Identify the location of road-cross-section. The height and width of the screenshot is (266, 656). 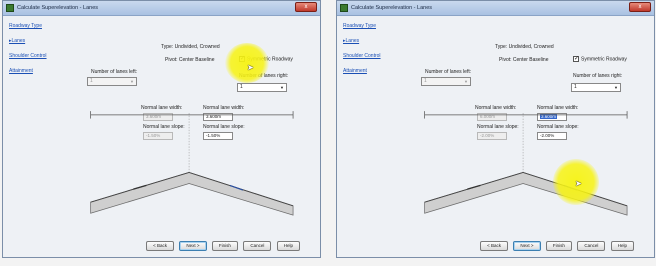
(192, 194).